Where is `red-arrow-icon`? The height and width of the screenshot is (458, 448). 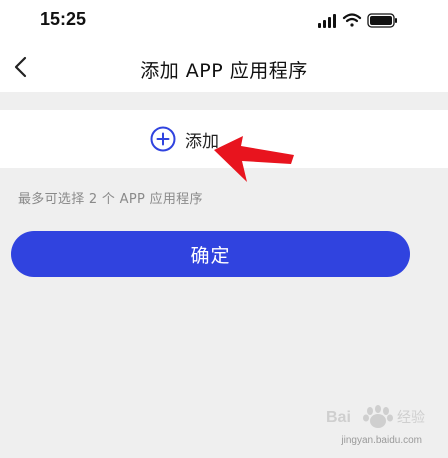
red-arrow-icon is located at coordinates (254, 159).